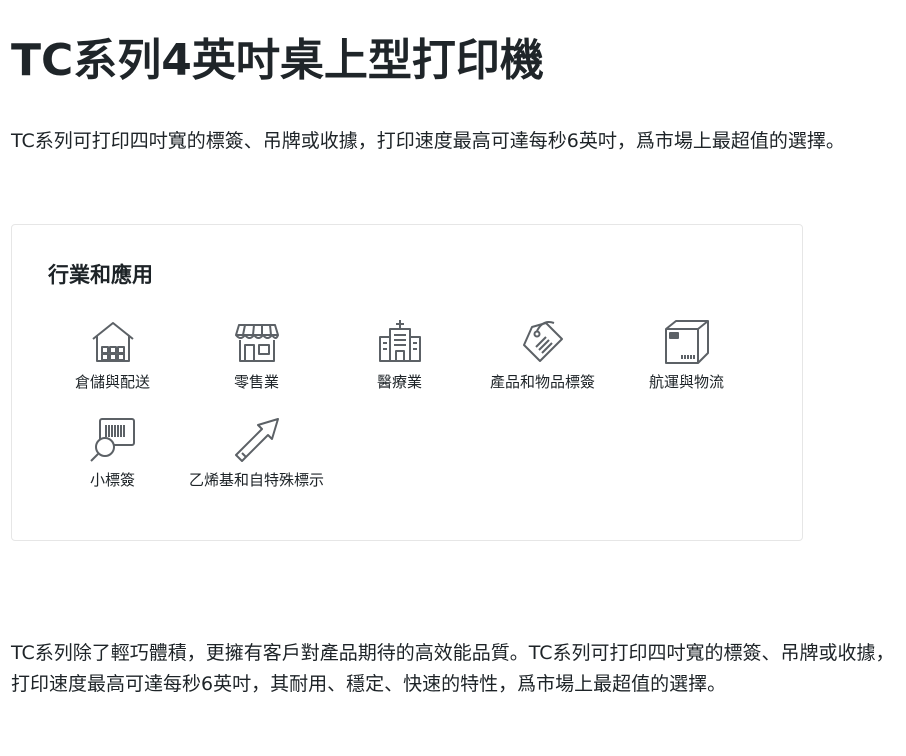  What do you see at coordinates (112, 382) in the screenshot?
I see `industry-label: 倉儲與配送` at bounding box center [112, 382].